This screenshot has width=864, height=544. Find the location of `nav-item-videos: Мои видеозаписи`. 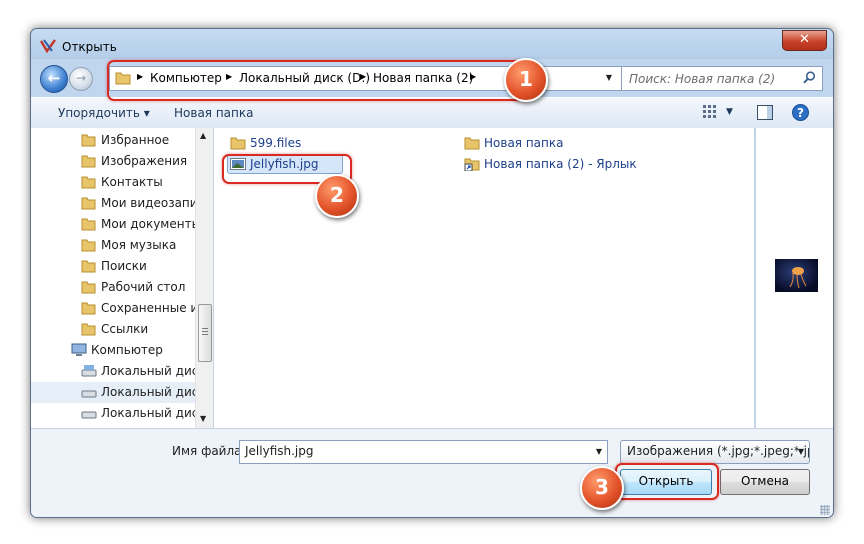

nav-item-videos: Мои видеозаписи is located at coordinates (115, 203).